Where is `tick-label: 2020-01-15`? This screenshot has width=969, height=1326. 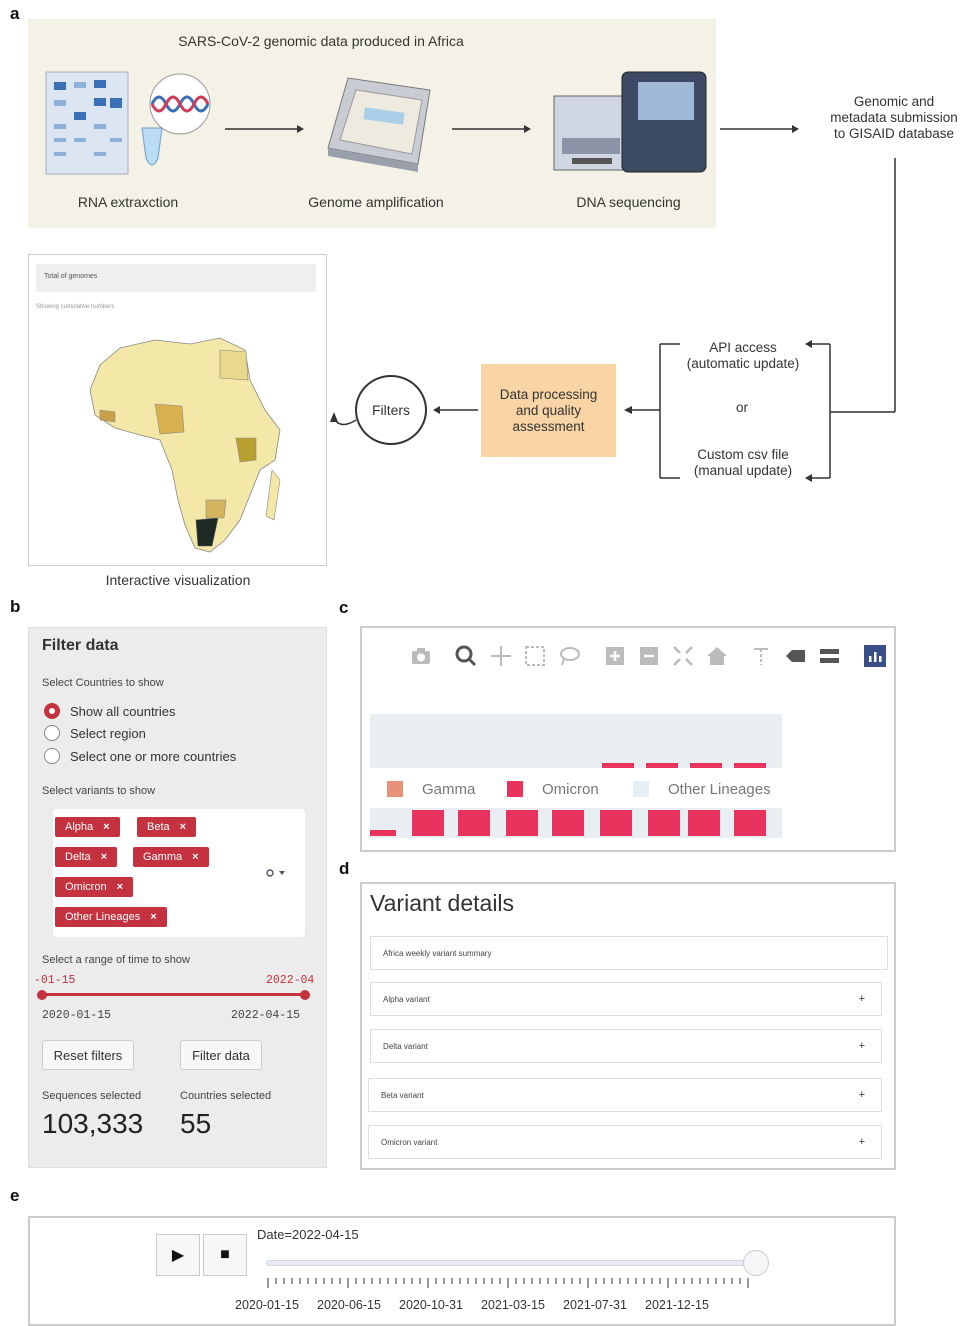
tick-label: 2020-01-15 is located at coordinates (267, 1305).